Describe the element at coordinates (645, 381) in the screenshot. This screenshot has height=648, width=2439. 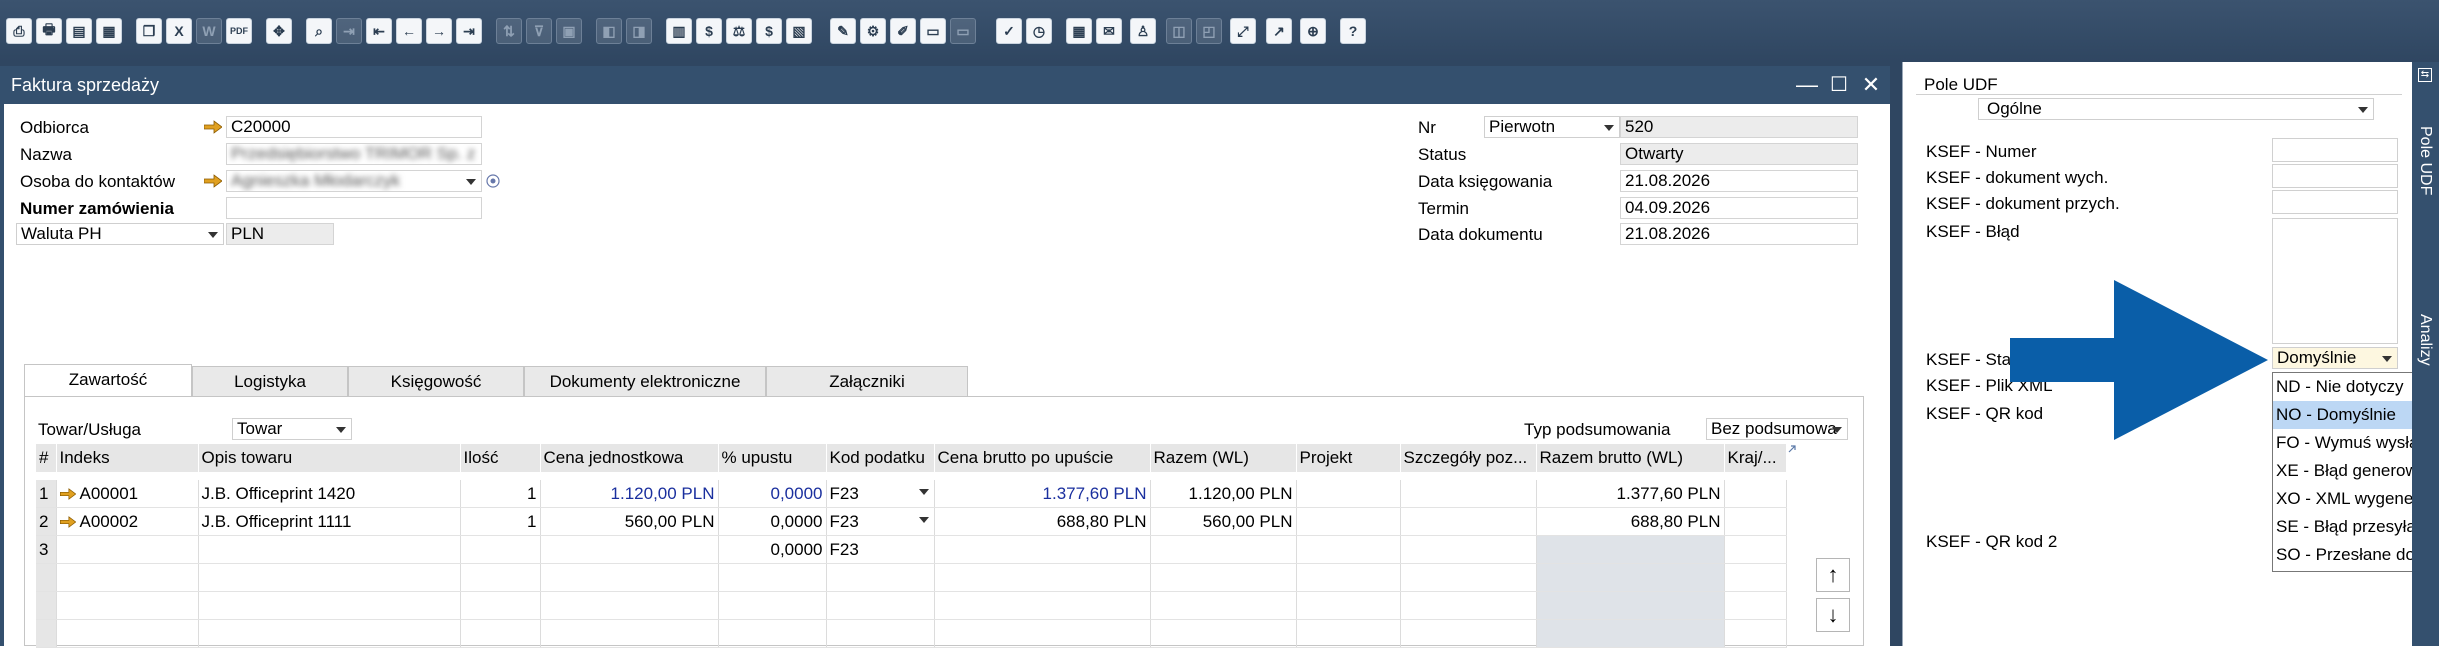
I see `tab-dokumenty-elektroniczne: Dokumenty elektroniczne` at that location.